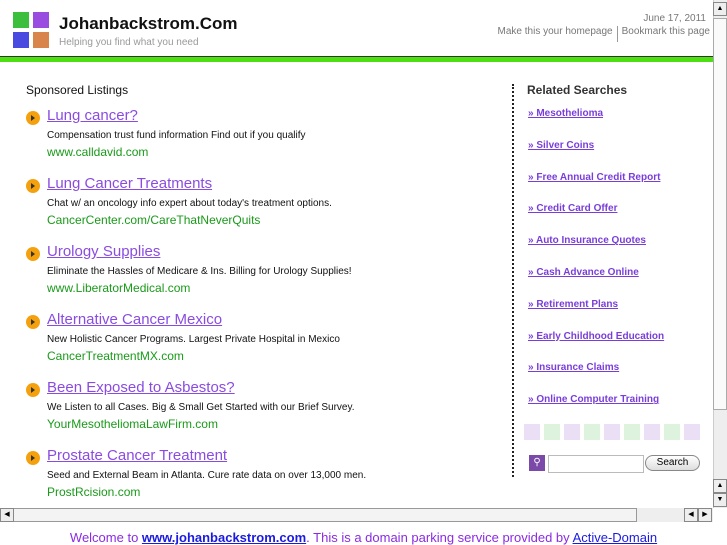 The width and height of the screenshot is (727, 545). I want to click on related-search-link: » Early Childhood Education, so click(596, 336).